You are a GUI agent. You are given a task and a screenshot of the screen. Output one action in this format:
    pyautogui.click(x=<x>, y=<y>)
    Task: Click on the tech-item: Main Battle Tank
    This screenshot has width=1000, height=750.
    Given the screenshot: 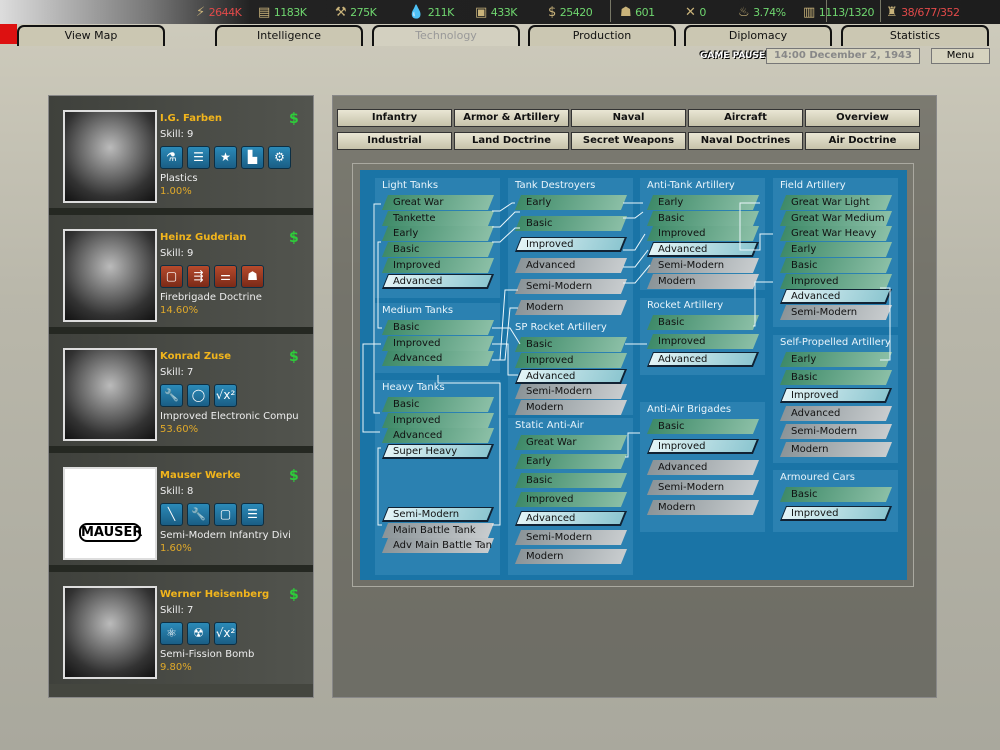 What is the action you would take?
    pyautogui.click(x=438, y=530)
    